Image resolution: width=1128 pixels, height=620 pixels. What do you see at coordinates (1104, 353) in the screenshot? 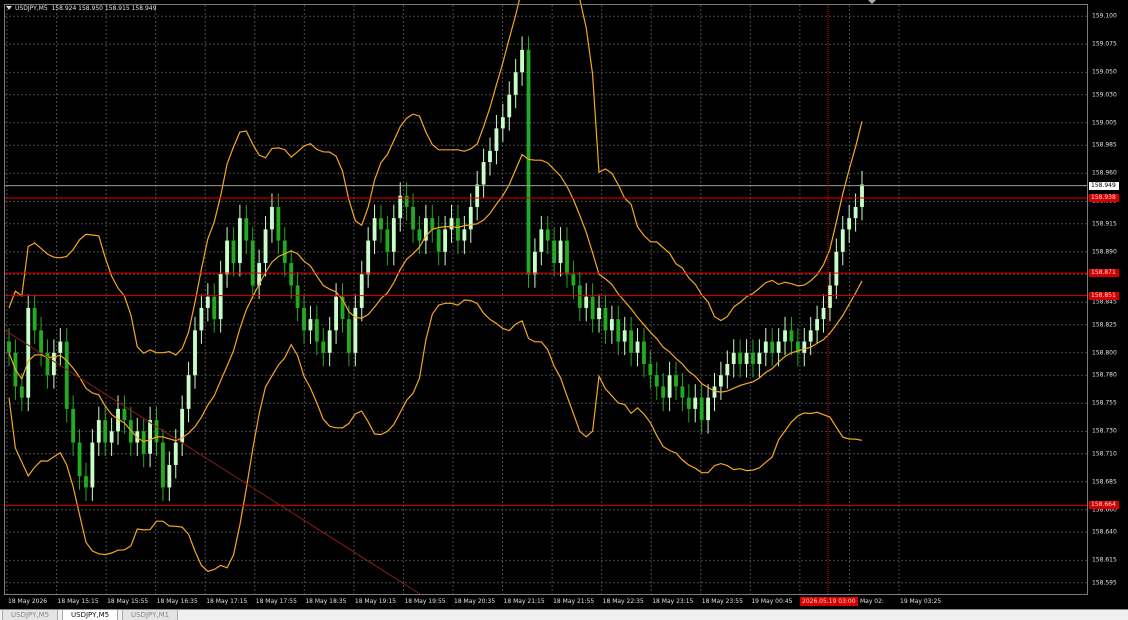
I see `y-tick-label: 158.800` at bounding box center [1104, 353].